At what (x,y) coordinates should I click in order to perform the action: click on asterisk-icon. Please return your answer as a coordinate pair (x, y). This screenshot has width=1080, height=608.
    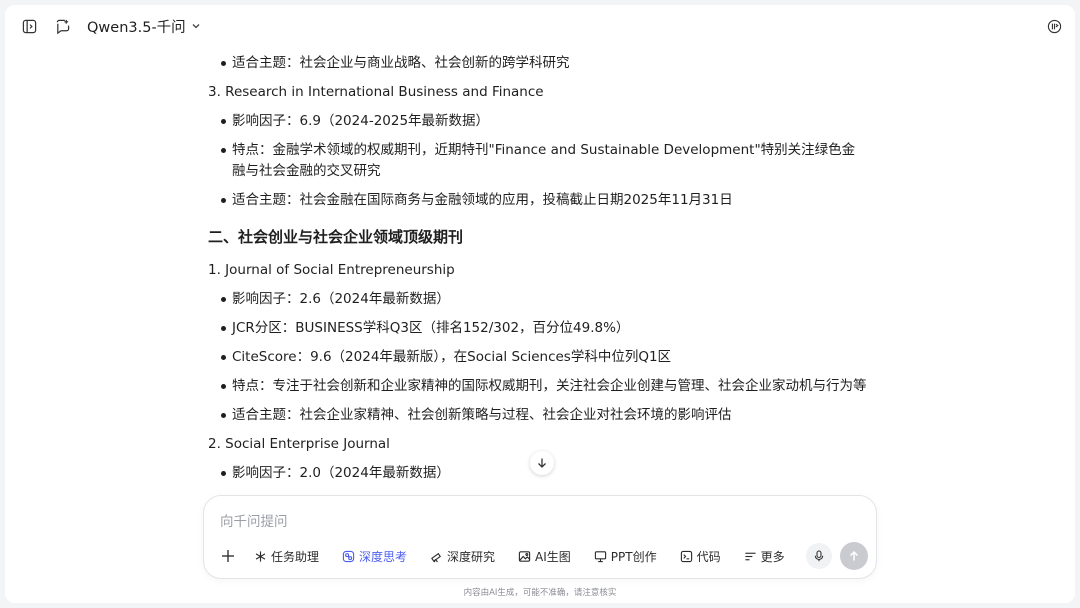
    Looking at the image, I should click on (260, 556).